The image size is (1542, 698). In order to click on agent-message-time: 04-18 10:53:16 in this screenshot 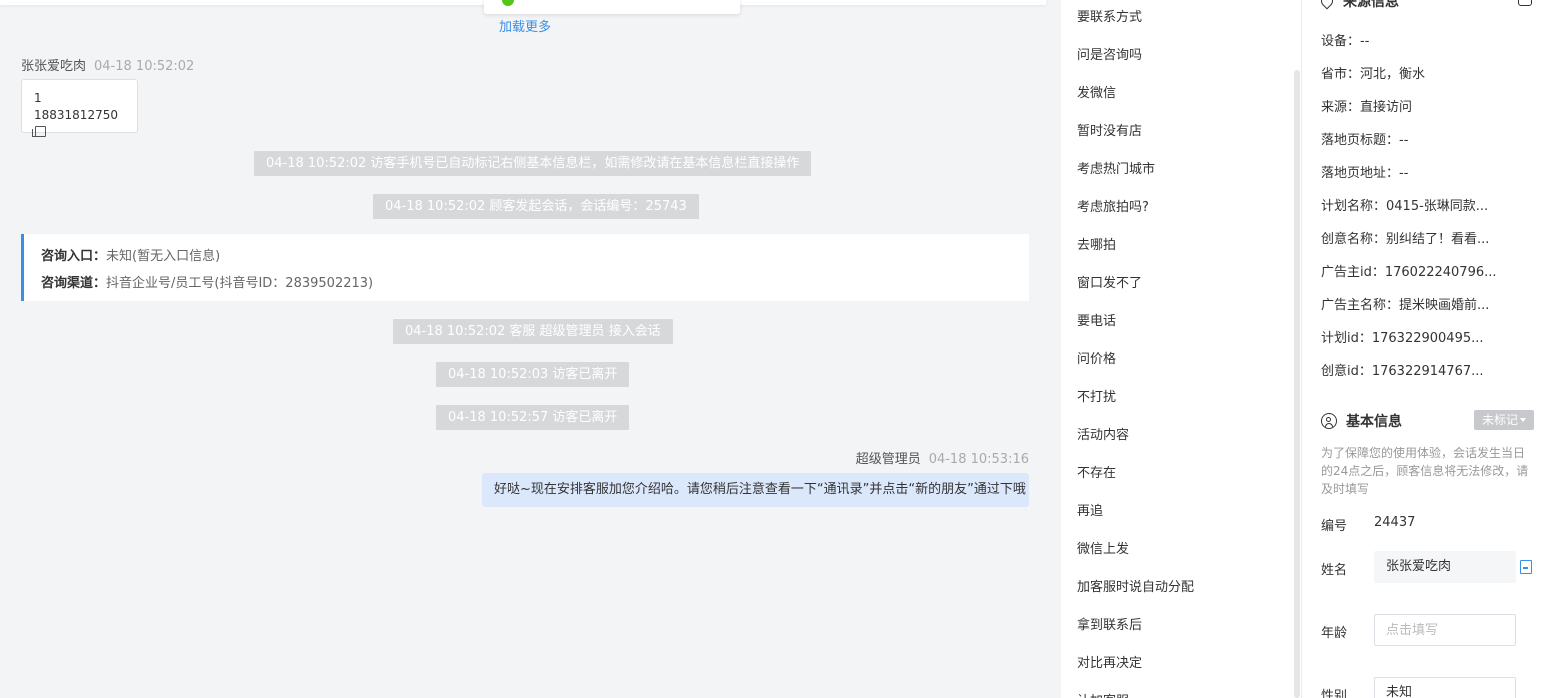, I will do `click(978, 459)`.